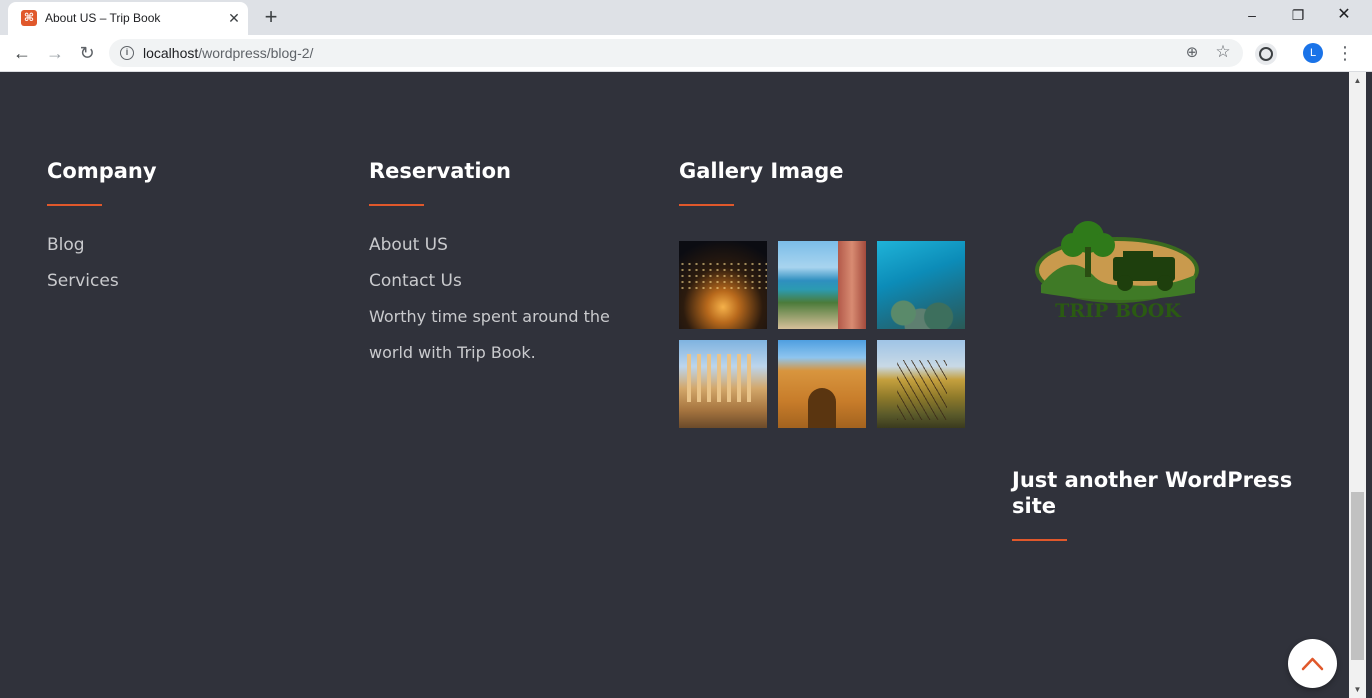 The height and width of the screenshot is (698, 1372). I want to click on tab-strip: ⌘ About US – Trip Book ✕ + – ❐ ✕, so click(686, 17).